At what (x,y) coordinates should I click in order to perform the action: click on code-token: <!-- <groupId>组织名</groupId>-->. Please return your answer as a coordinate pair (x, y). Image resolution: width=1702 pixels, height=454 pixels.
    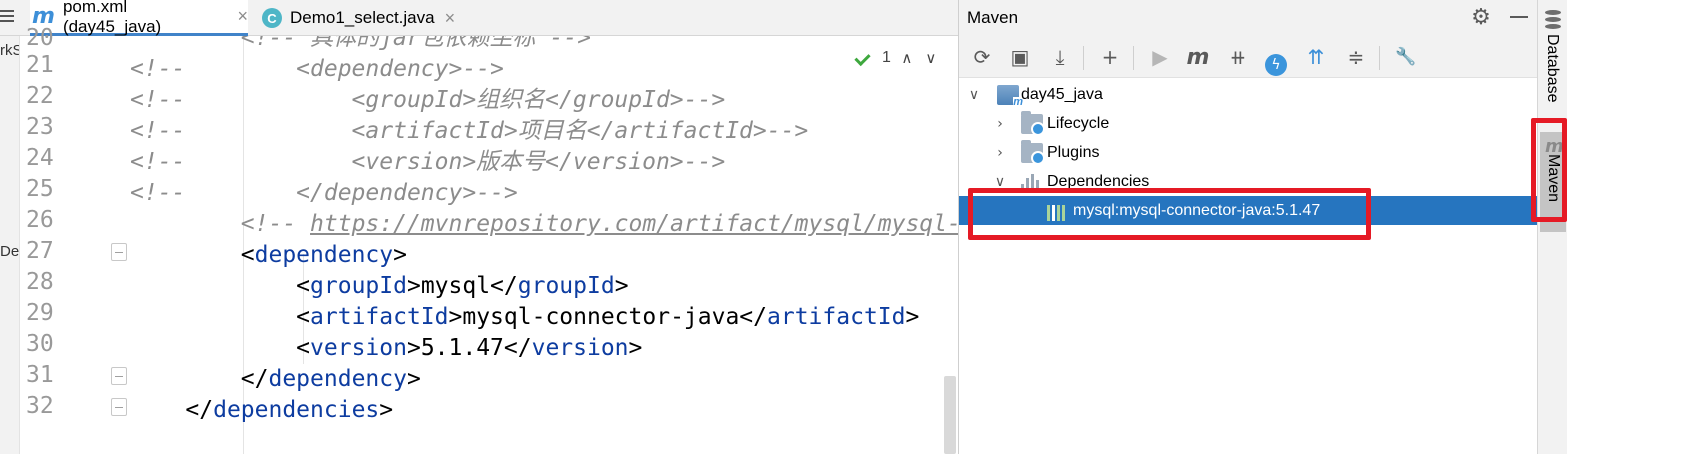
    Looking at the image, I should click on (428, 100).